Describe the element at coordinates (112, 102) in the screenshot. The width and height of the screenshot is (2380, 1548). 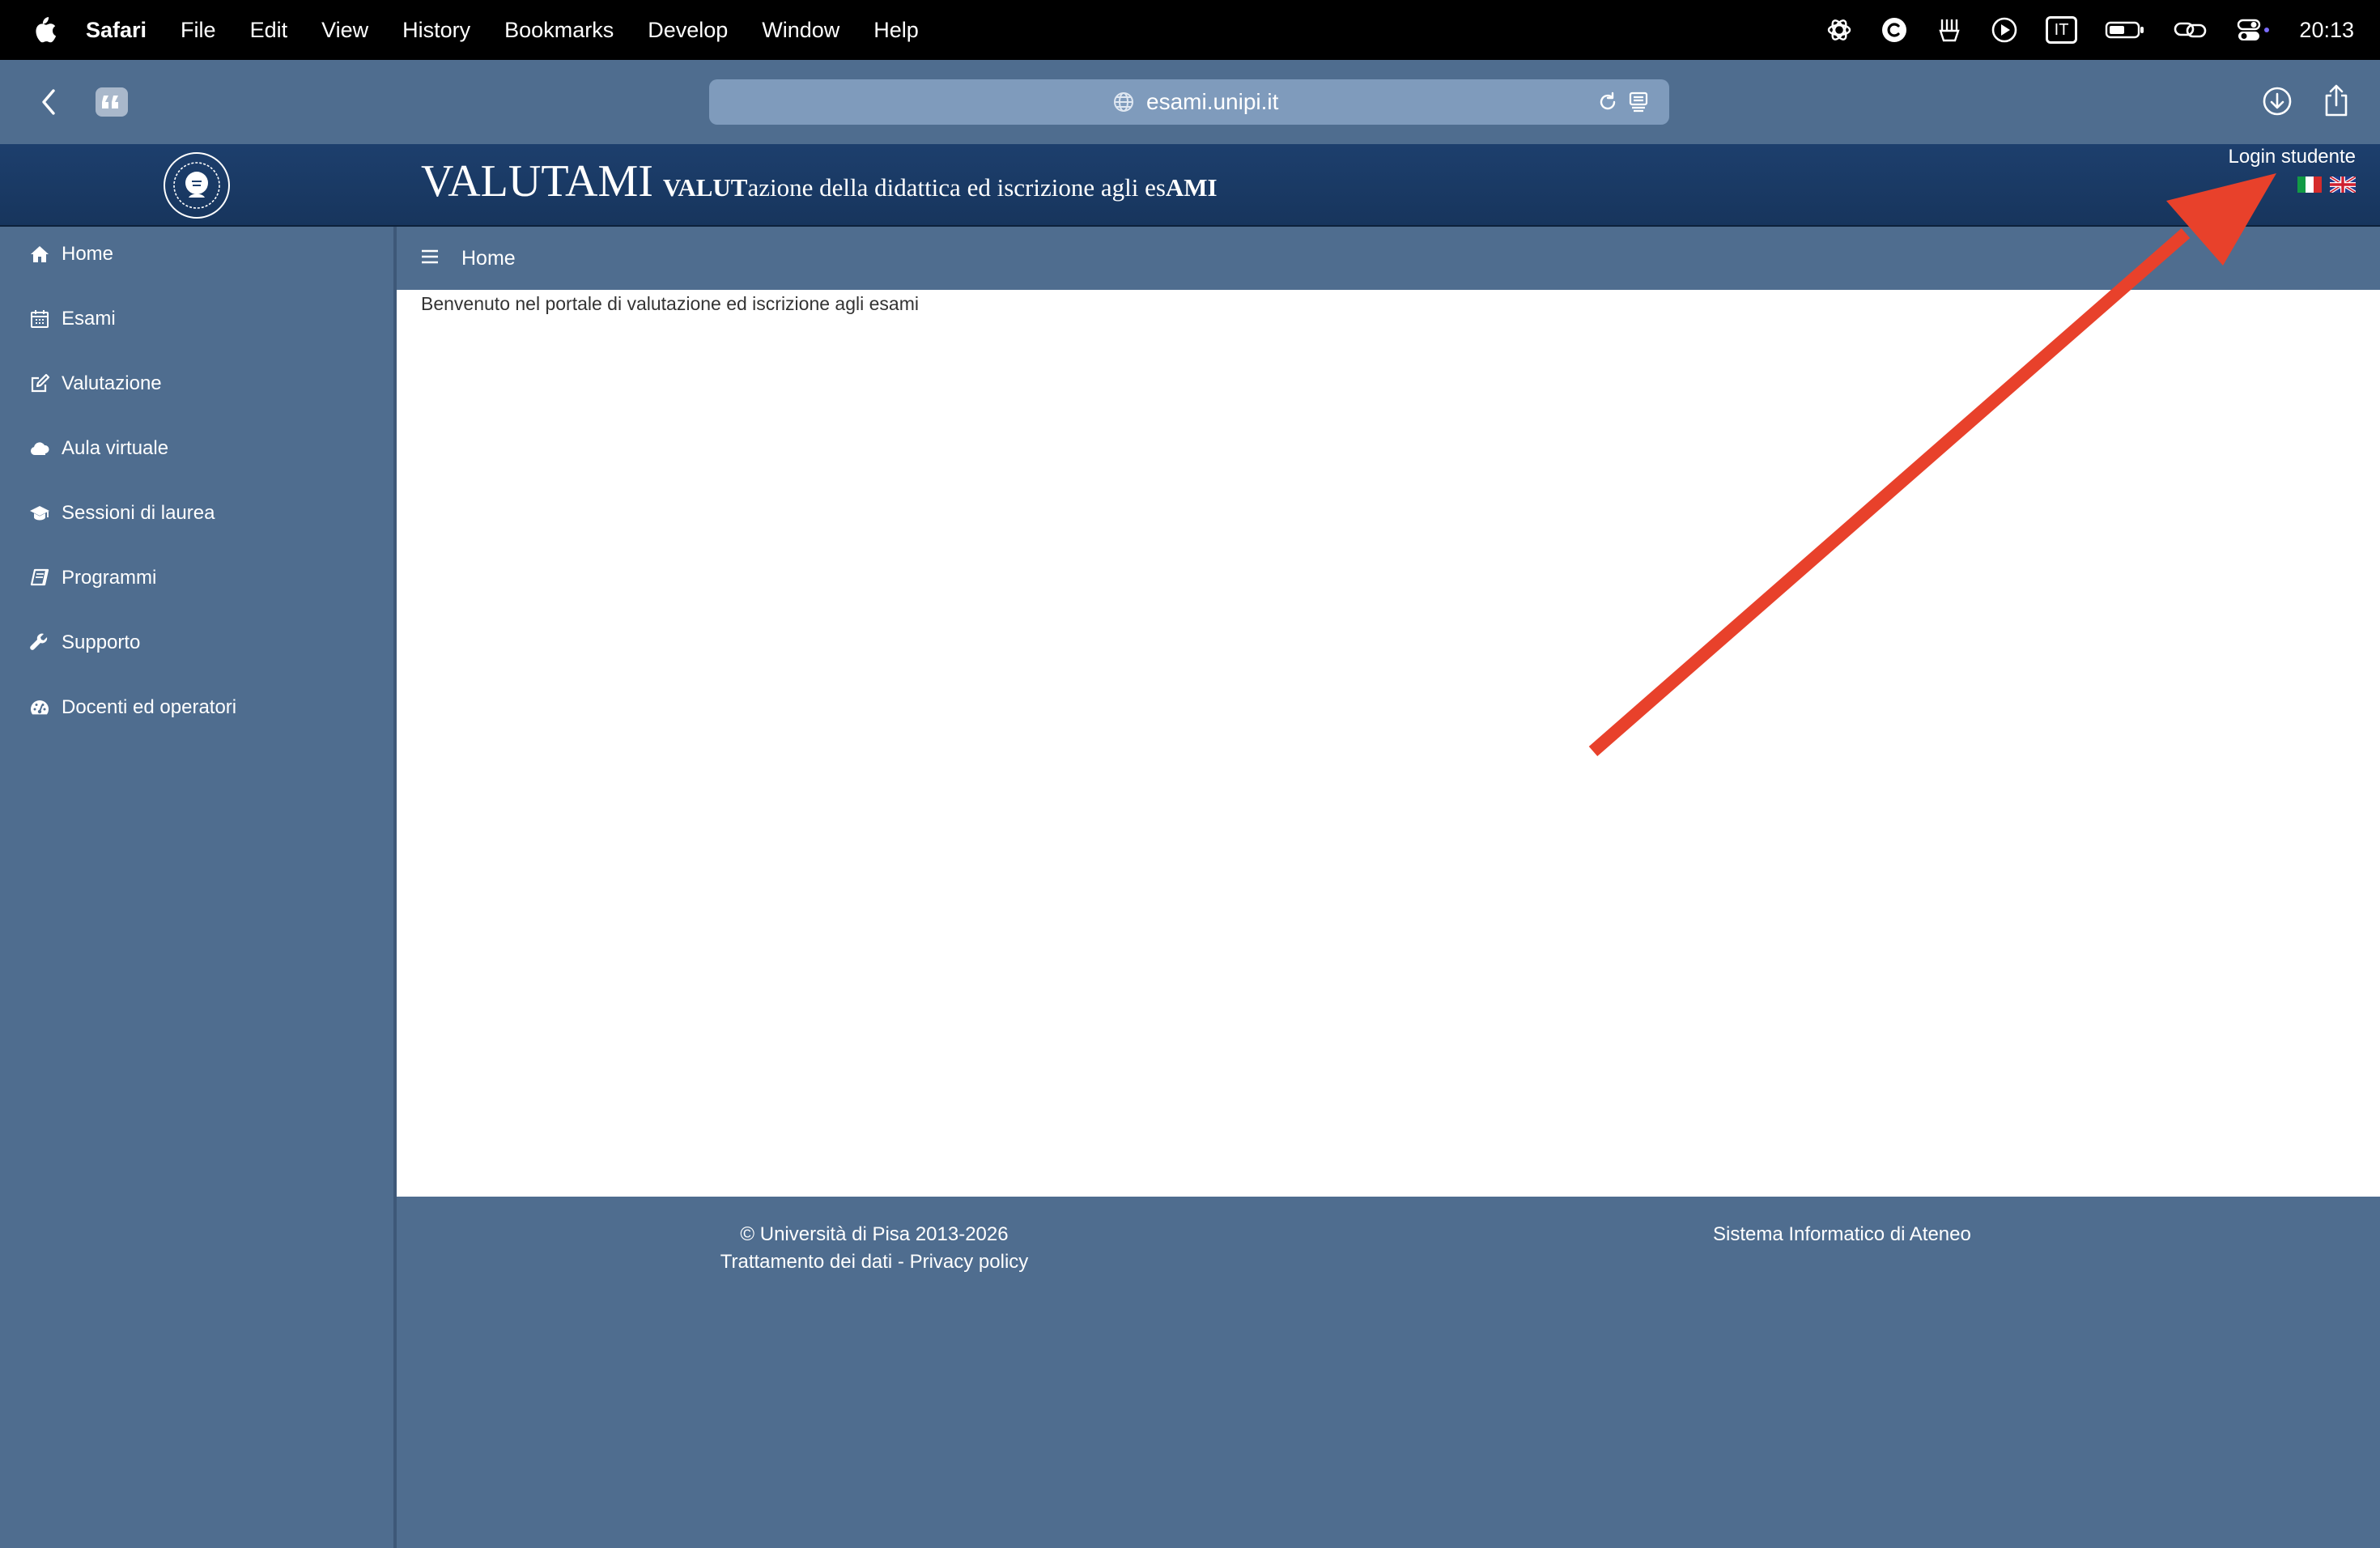
I see `extension-icon` at that location.